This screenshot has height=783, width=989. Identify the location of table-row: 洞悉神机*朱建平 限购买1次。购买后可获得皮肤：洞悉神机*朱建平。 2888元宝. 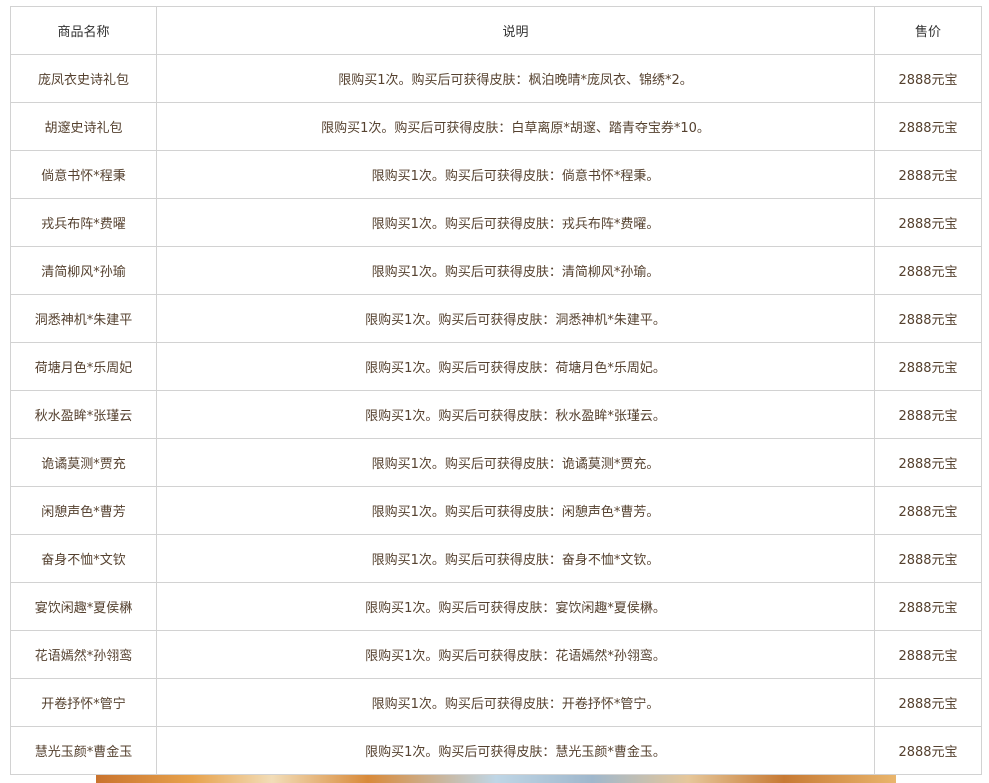
(496, 318).